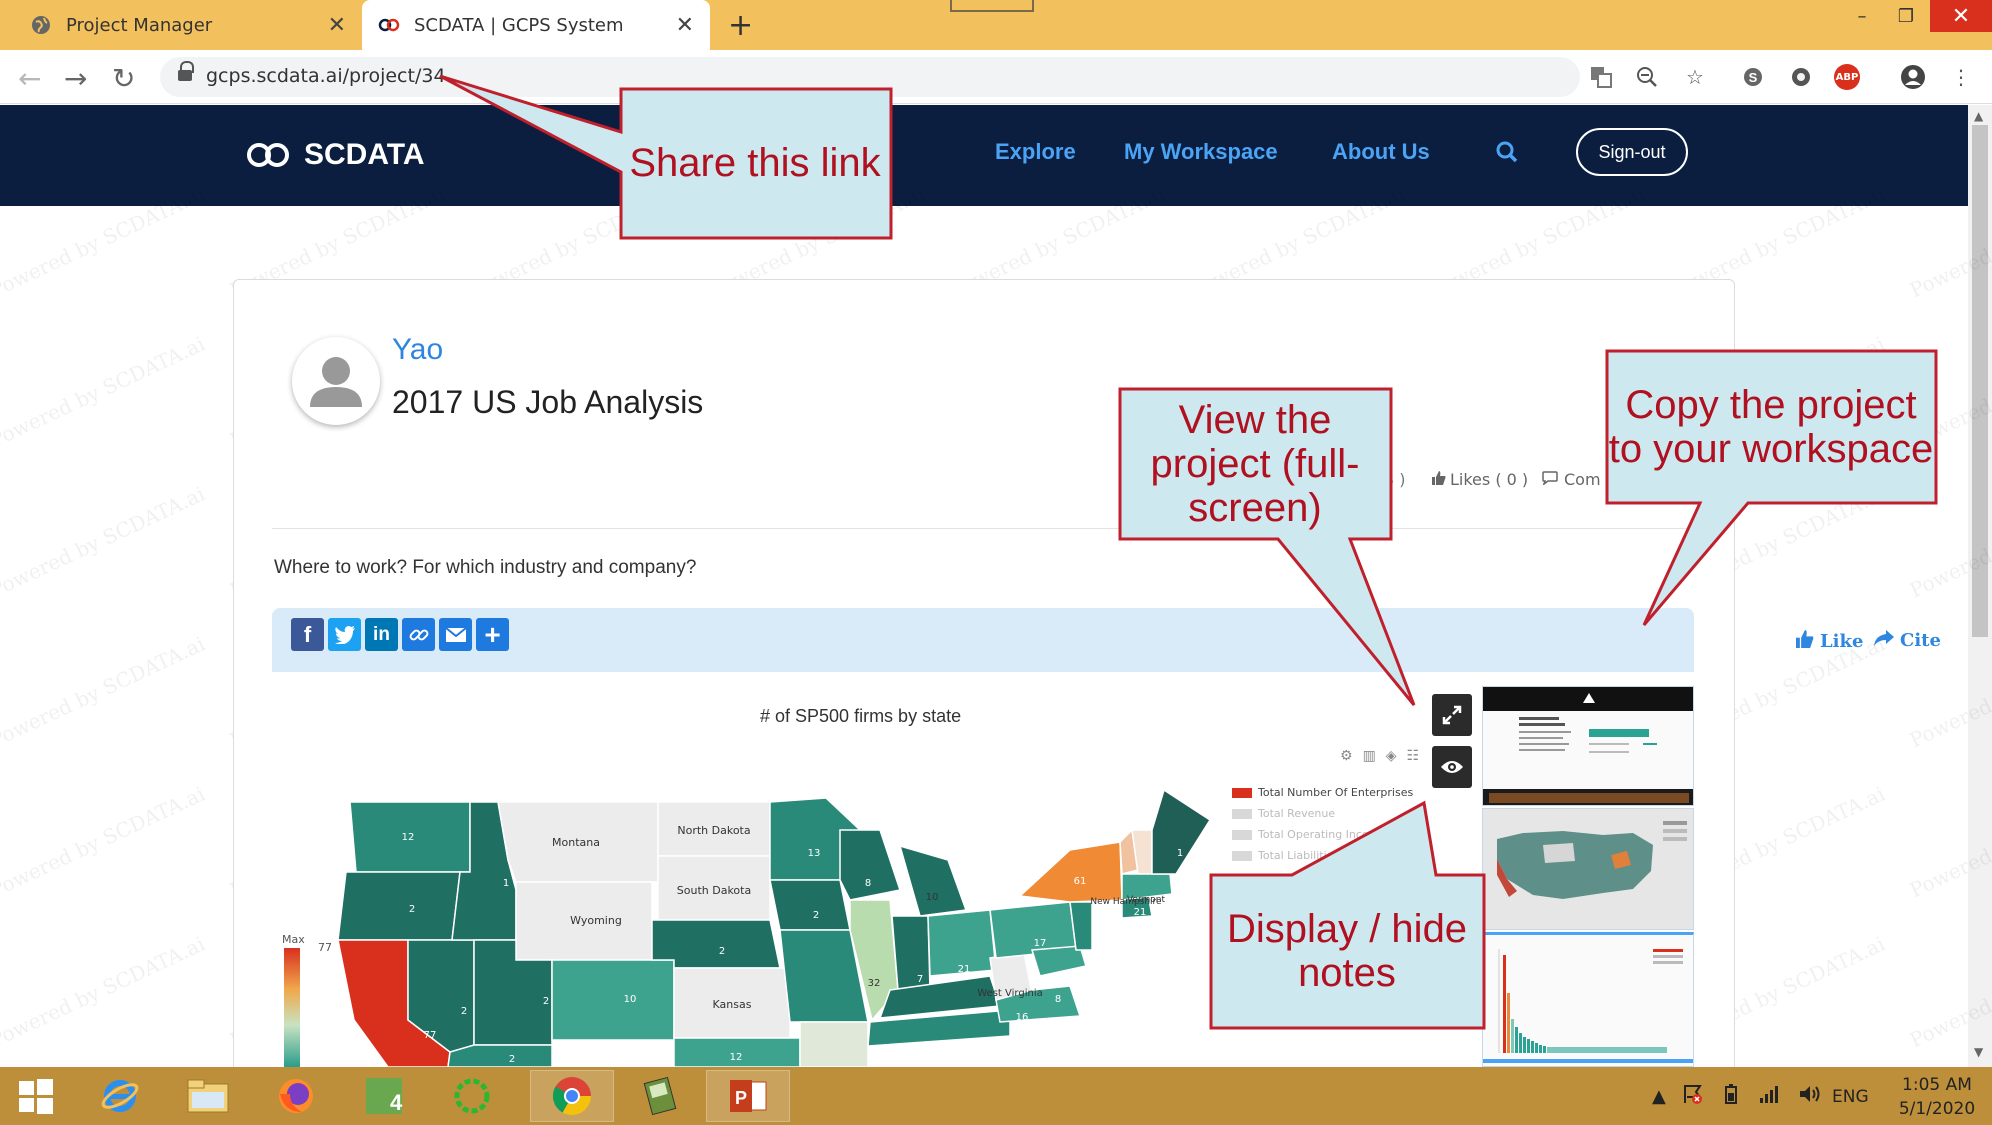  Describe the element at coordinates (1322, 855) in the screenshot. I see `series-item-liabilities: Total Liabilities` at that location.